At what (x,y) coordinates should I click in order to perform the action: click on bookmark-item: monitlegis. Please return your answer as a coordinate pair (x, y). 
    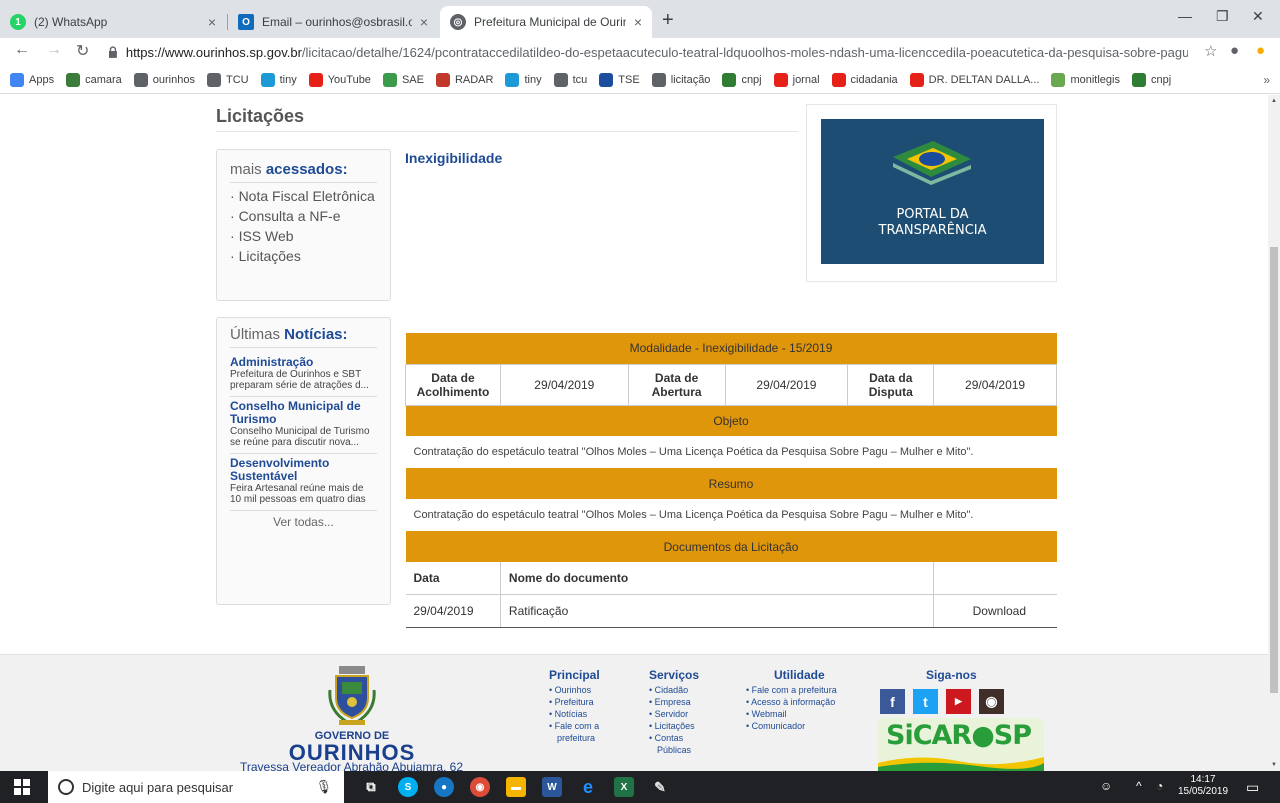
    Looking at the image, I should click on (1085, 79).